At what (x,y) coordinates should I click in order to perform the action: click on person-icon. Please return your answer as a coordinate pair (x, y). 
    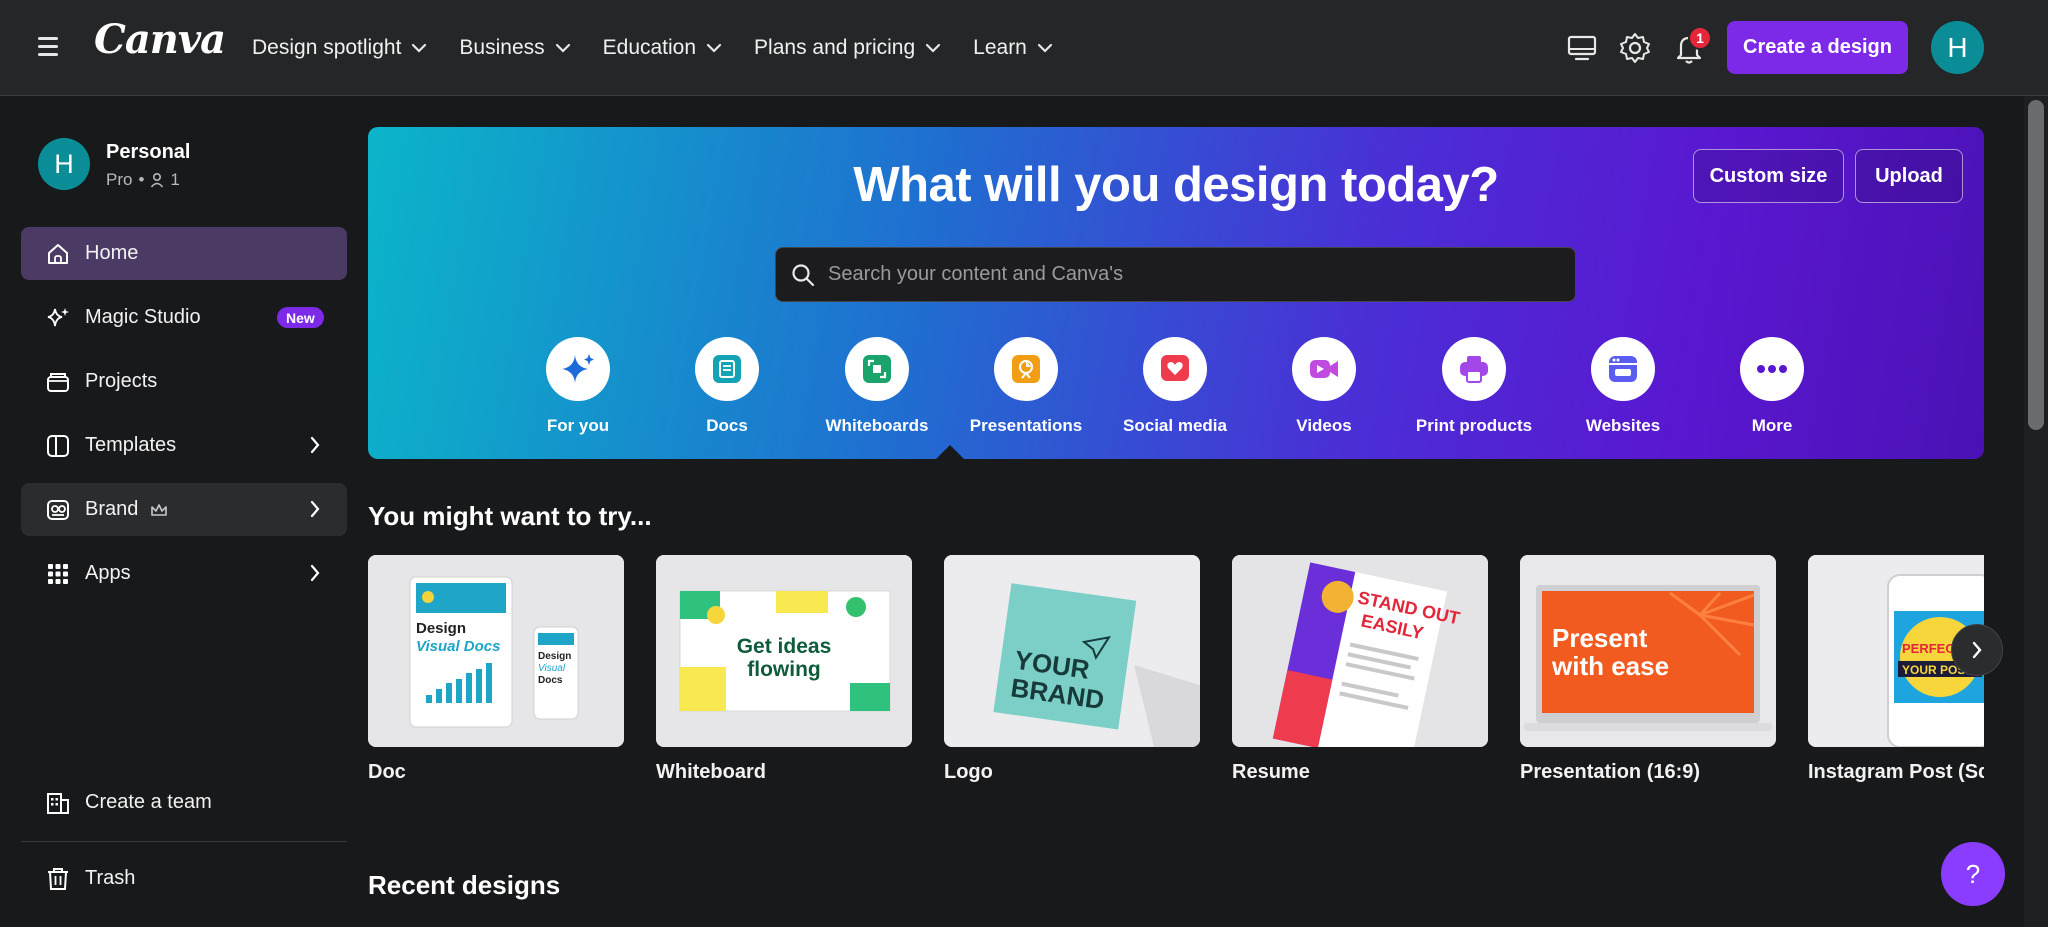
    Looking at the image, I should click on (157, 180).